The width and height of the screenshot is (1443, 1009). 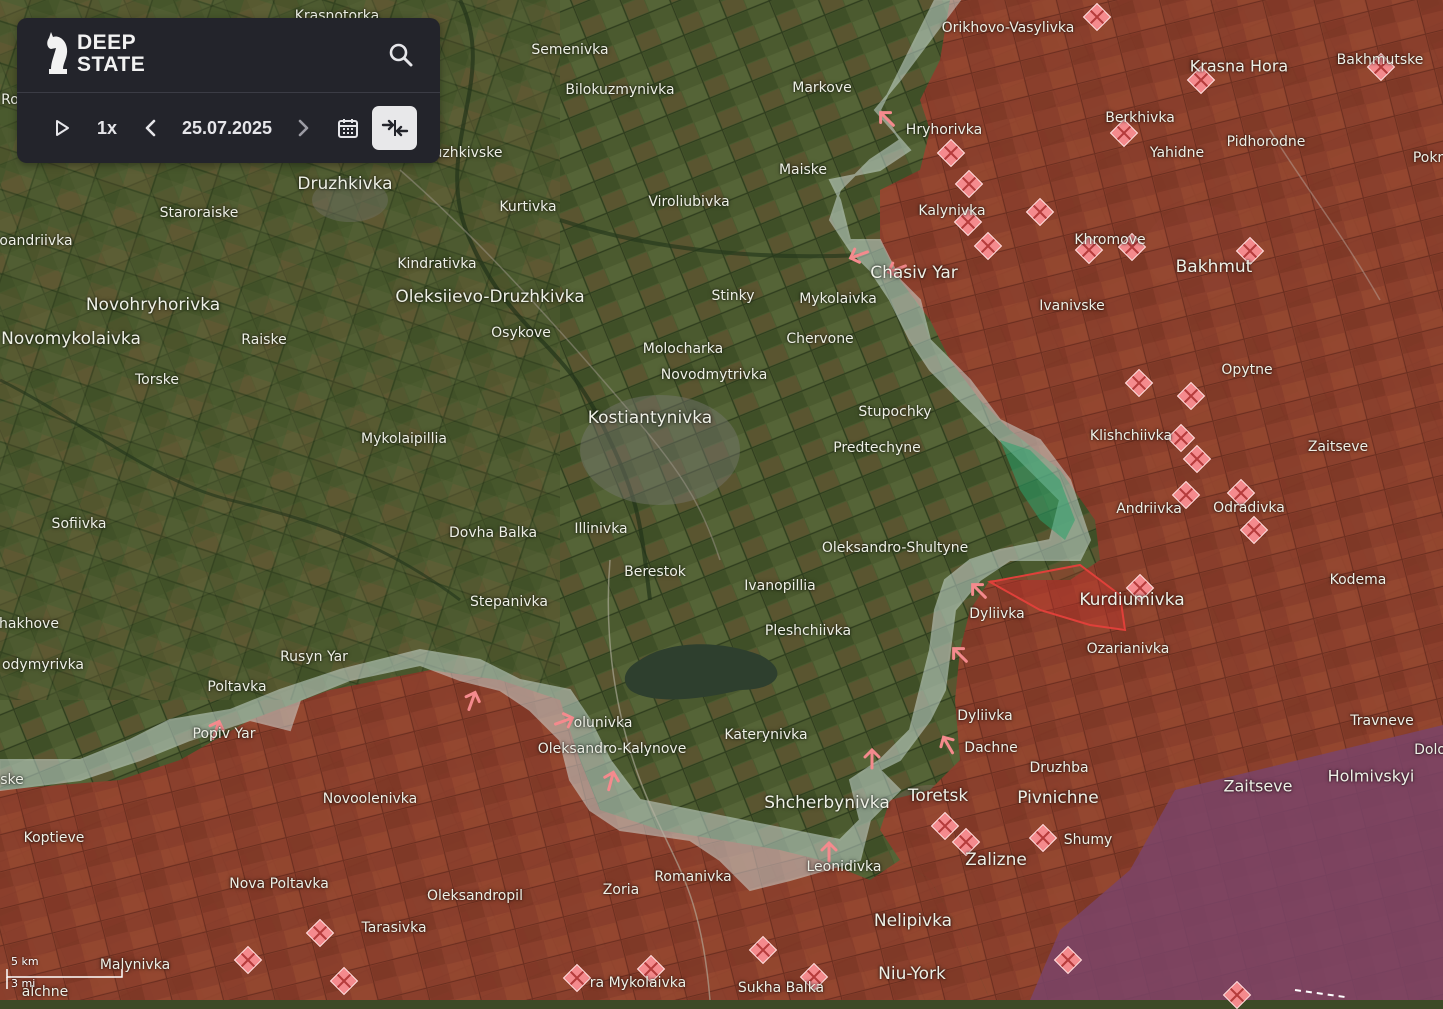 I want to click on place-label-ozarianivka: Ozarianivka, so click(x=1128, y=649).